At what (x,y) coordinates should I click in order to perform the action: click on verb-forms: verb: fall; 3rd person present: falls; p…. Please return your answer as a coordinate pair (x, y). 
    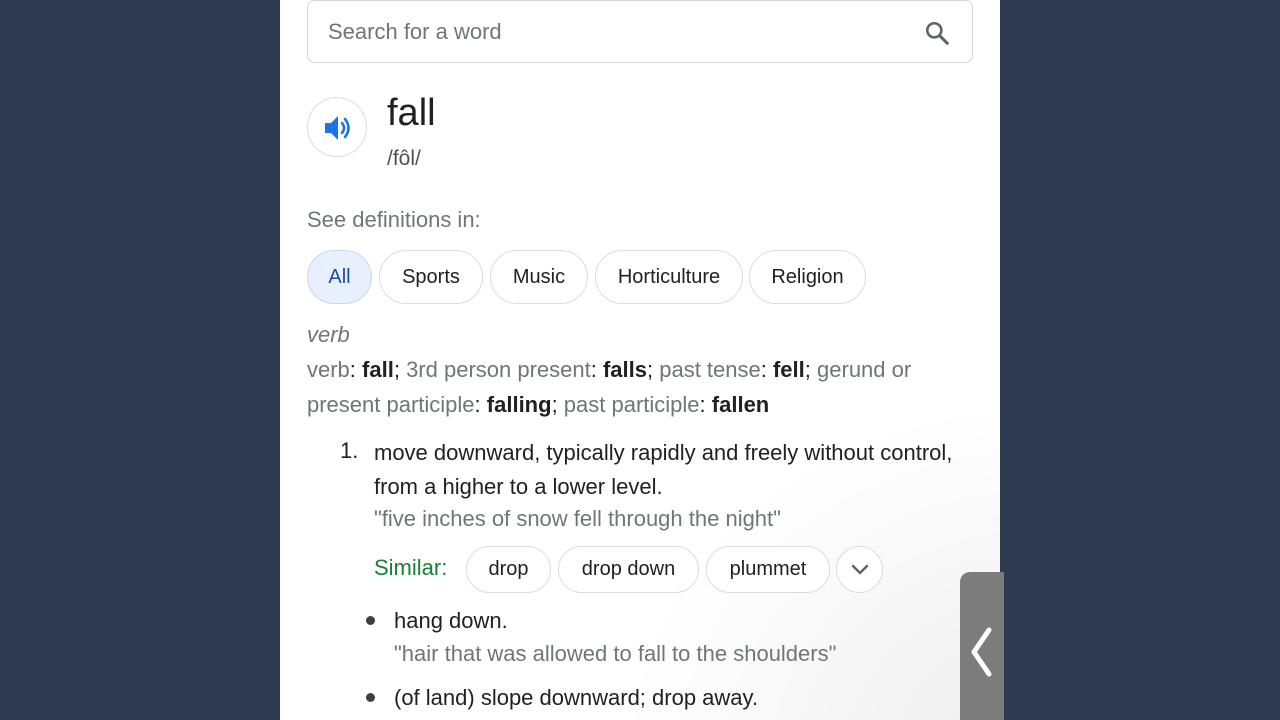
    Looking at the image, I should click on (609, 387).